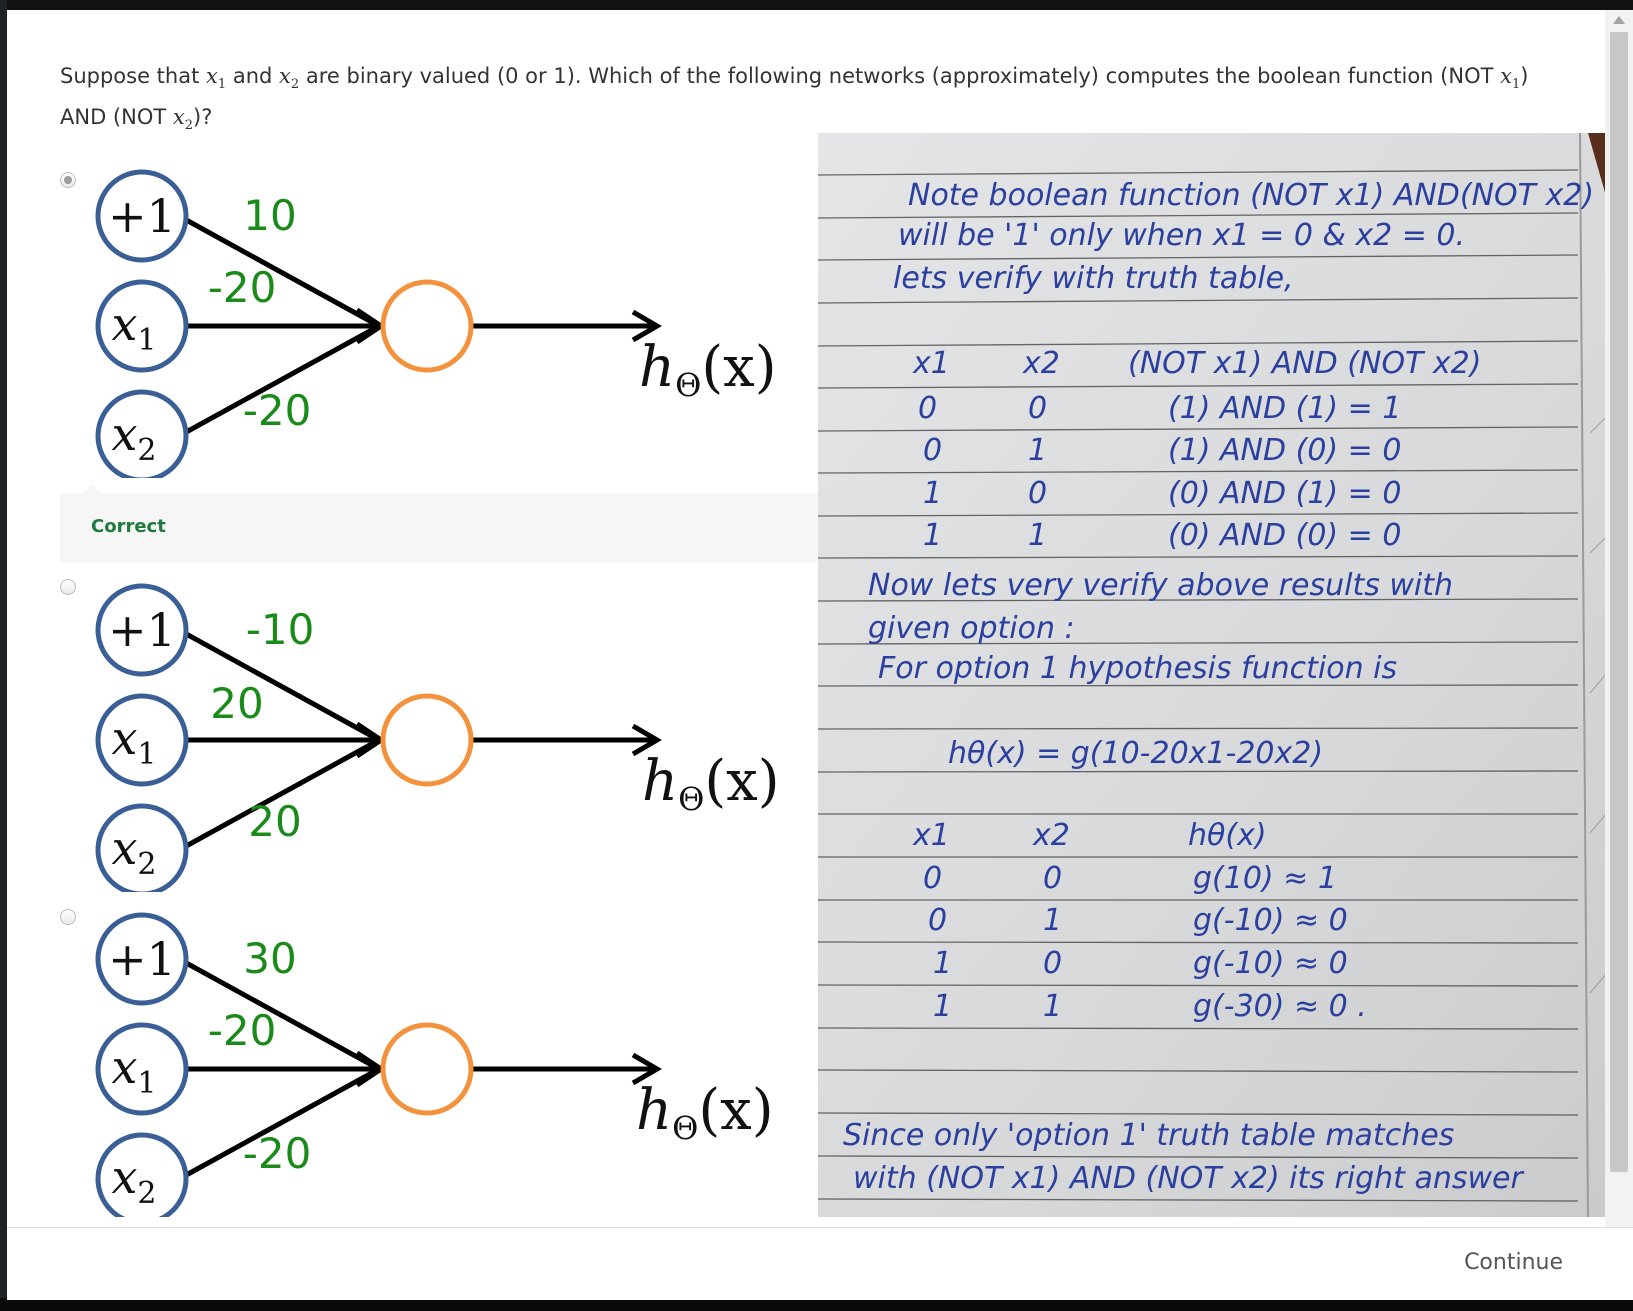 This screenshot has width=1633, height=1311. Describe the element at coordinates (1052, 1006) in the screenshot. I see `note-s4-b: 1` at that location.